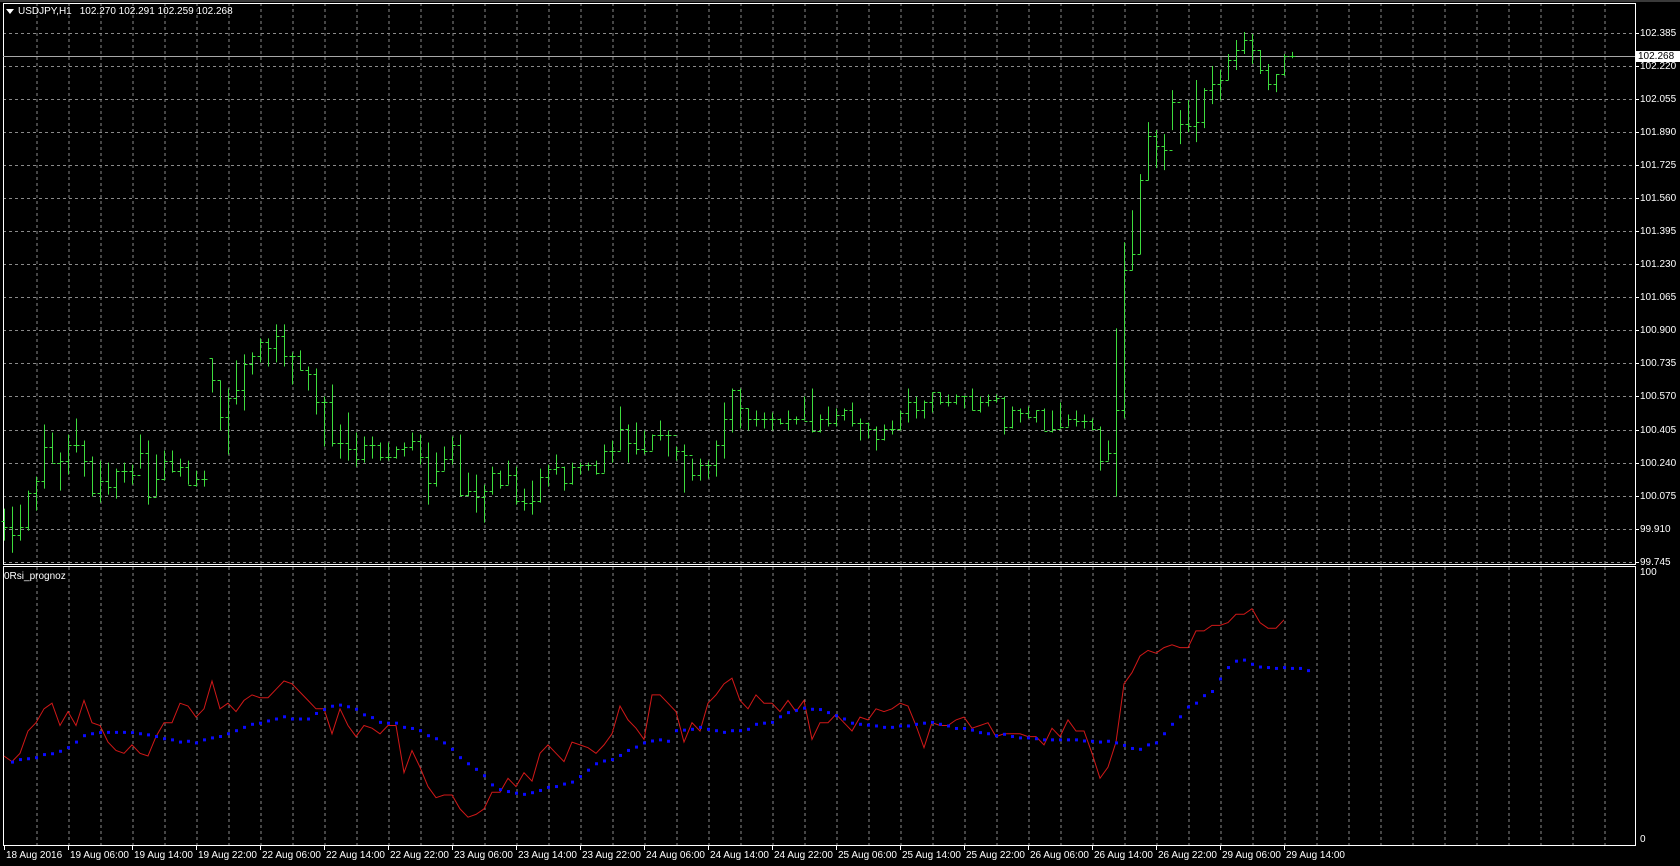 Image resolution: width=1680 pixels, height=866 pixels. What do you see at coordinates (739, 855) in the screenshot?
I see `time-axis-label: 24 Aug 14:00` at bounding box center [739, 855].